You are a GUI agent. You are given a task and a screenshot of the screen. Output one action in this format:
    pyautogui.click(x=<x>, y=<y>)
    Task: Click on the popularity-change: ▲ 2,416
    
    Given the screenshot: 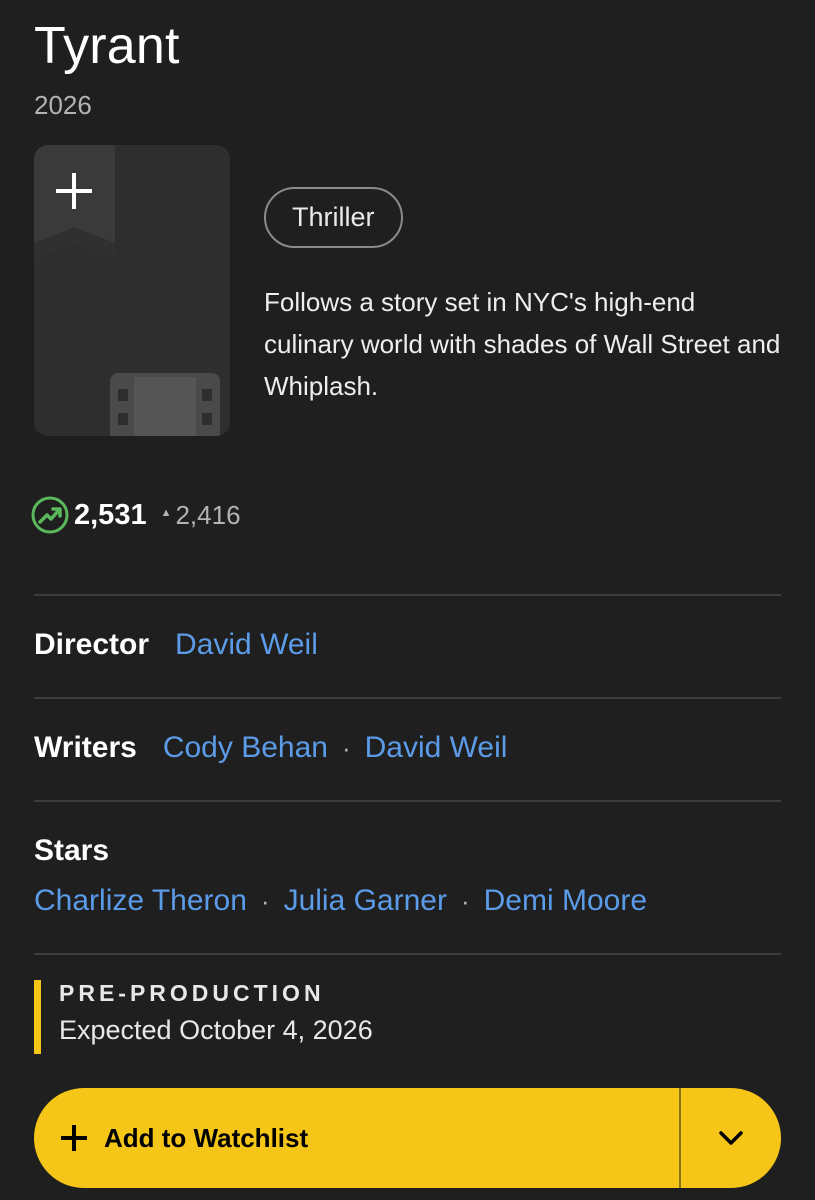 What is the action you would take?
    pyautogui.click(x=201, y=515)
    